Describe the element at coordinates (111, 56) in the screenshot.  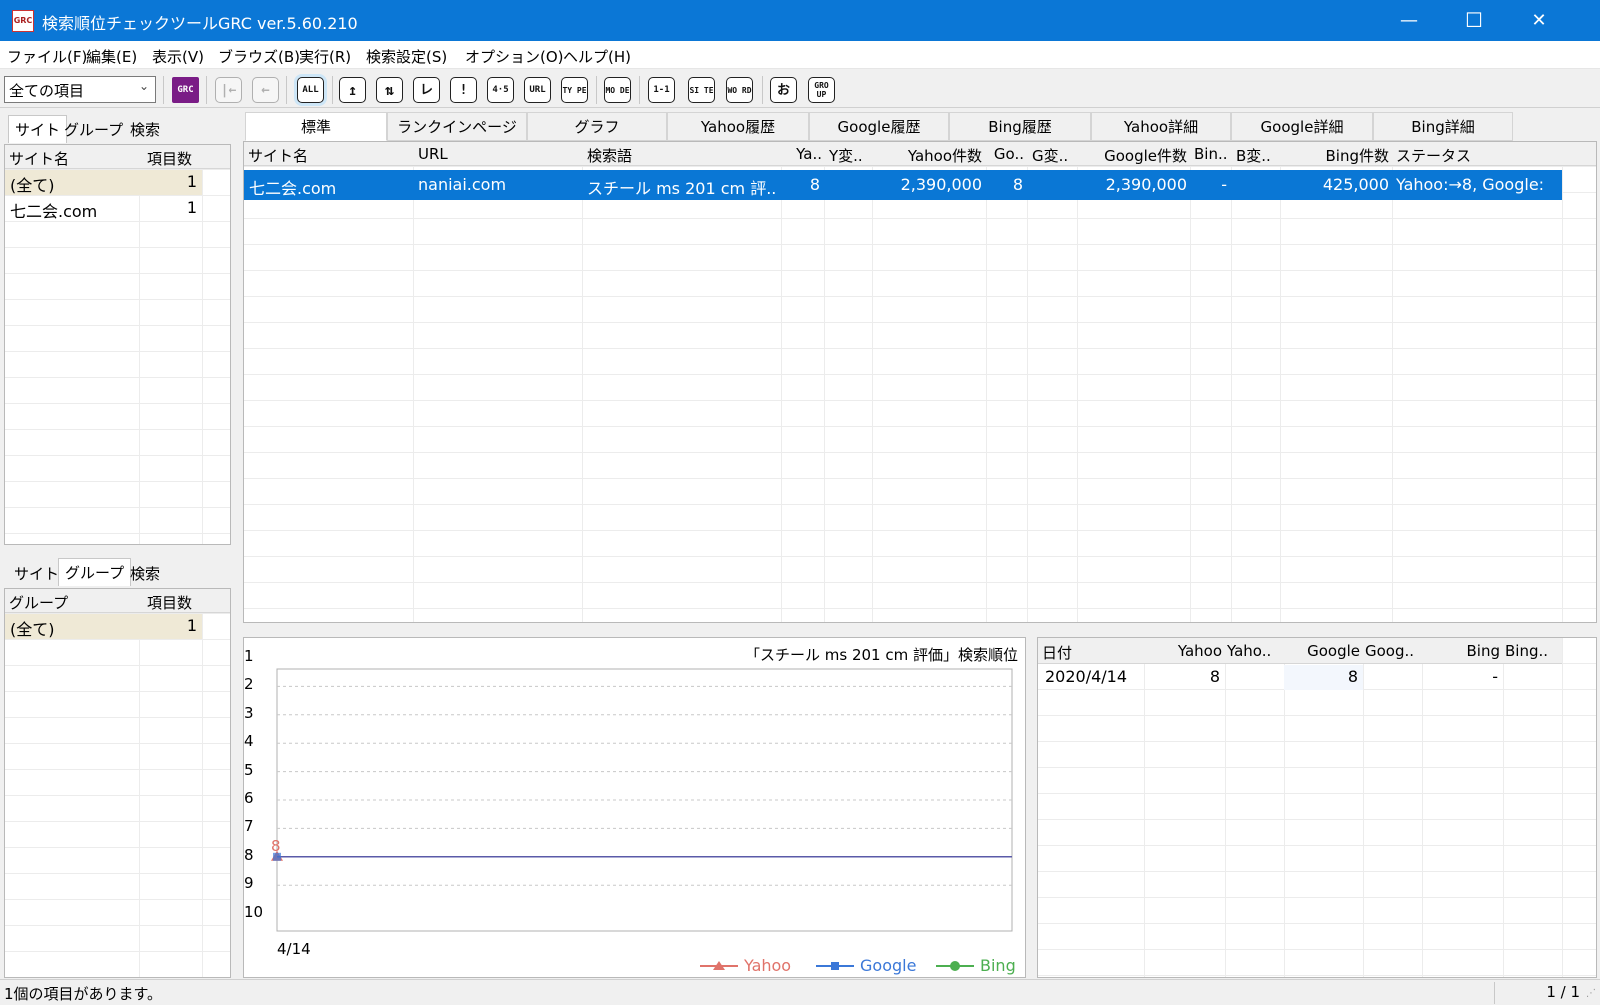
I see `menu-edit: 編集(E)` at that location.